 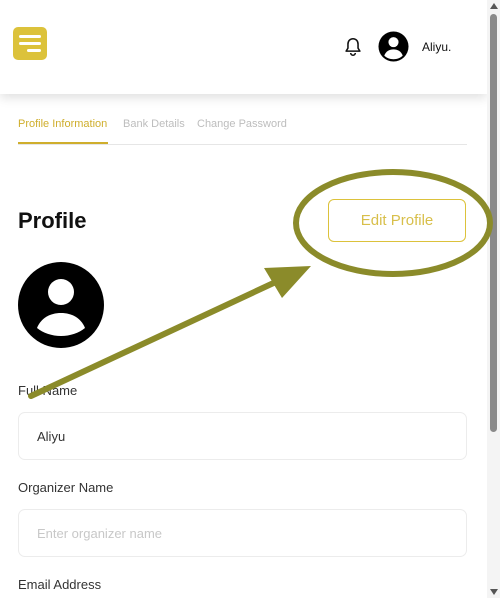 What do you see at coordinates (242, 533) in the screenshot?
I see `organizer-name-input` at bounding box center [242, 533].